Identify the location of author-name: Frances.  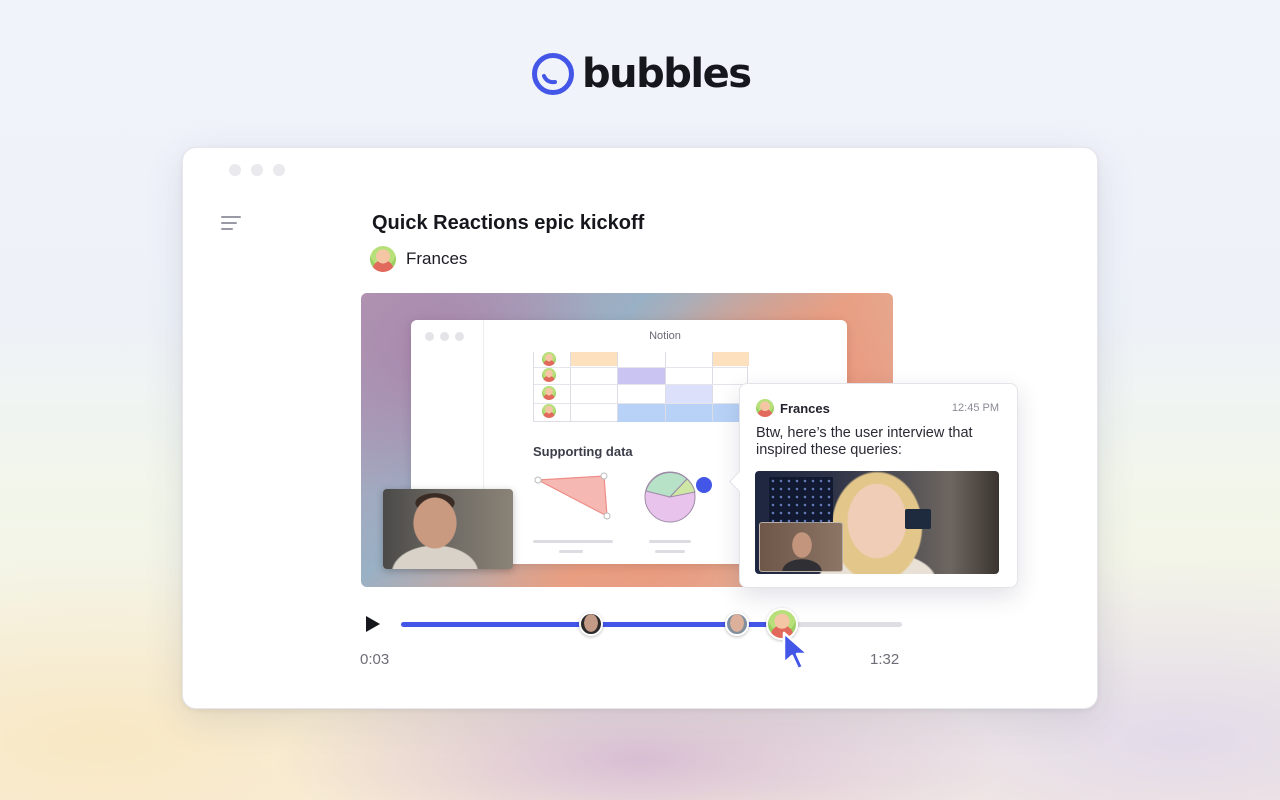
(437, 258).